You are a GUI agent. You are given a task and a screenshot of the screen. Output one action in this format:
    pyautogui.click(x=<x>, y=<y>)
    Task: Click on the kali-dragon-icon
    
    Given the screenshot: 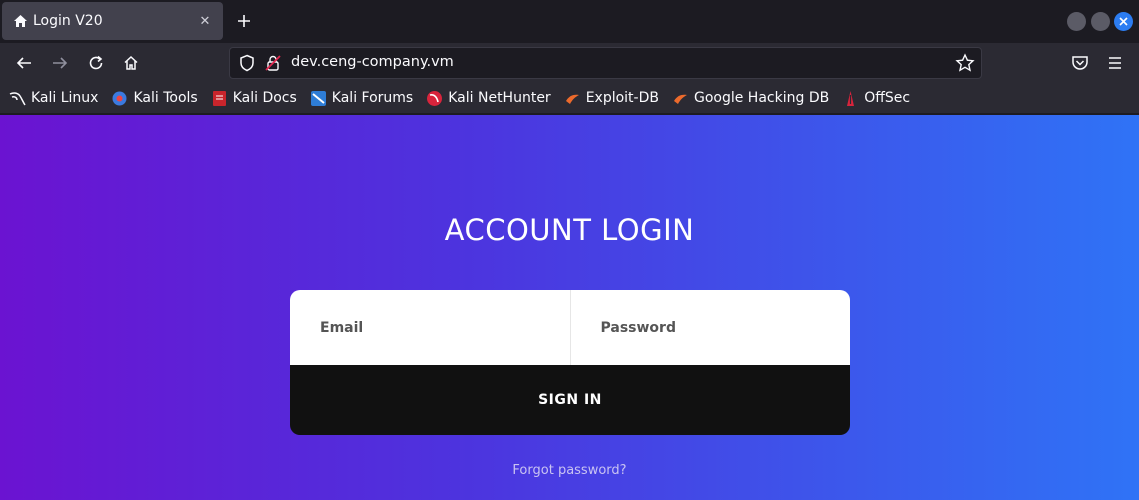 What is the action you would take?
    pyautogui.click(x=17, y=98)
    